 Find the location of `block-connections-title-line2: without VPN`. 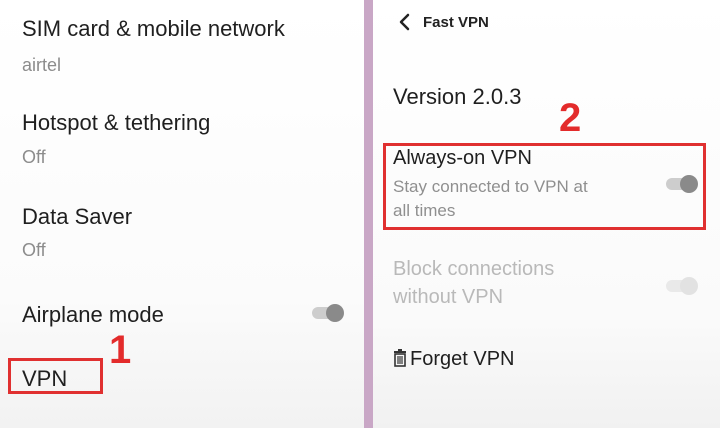

block-connections-title-line2: without VPN is located at coordinates (448, 297).